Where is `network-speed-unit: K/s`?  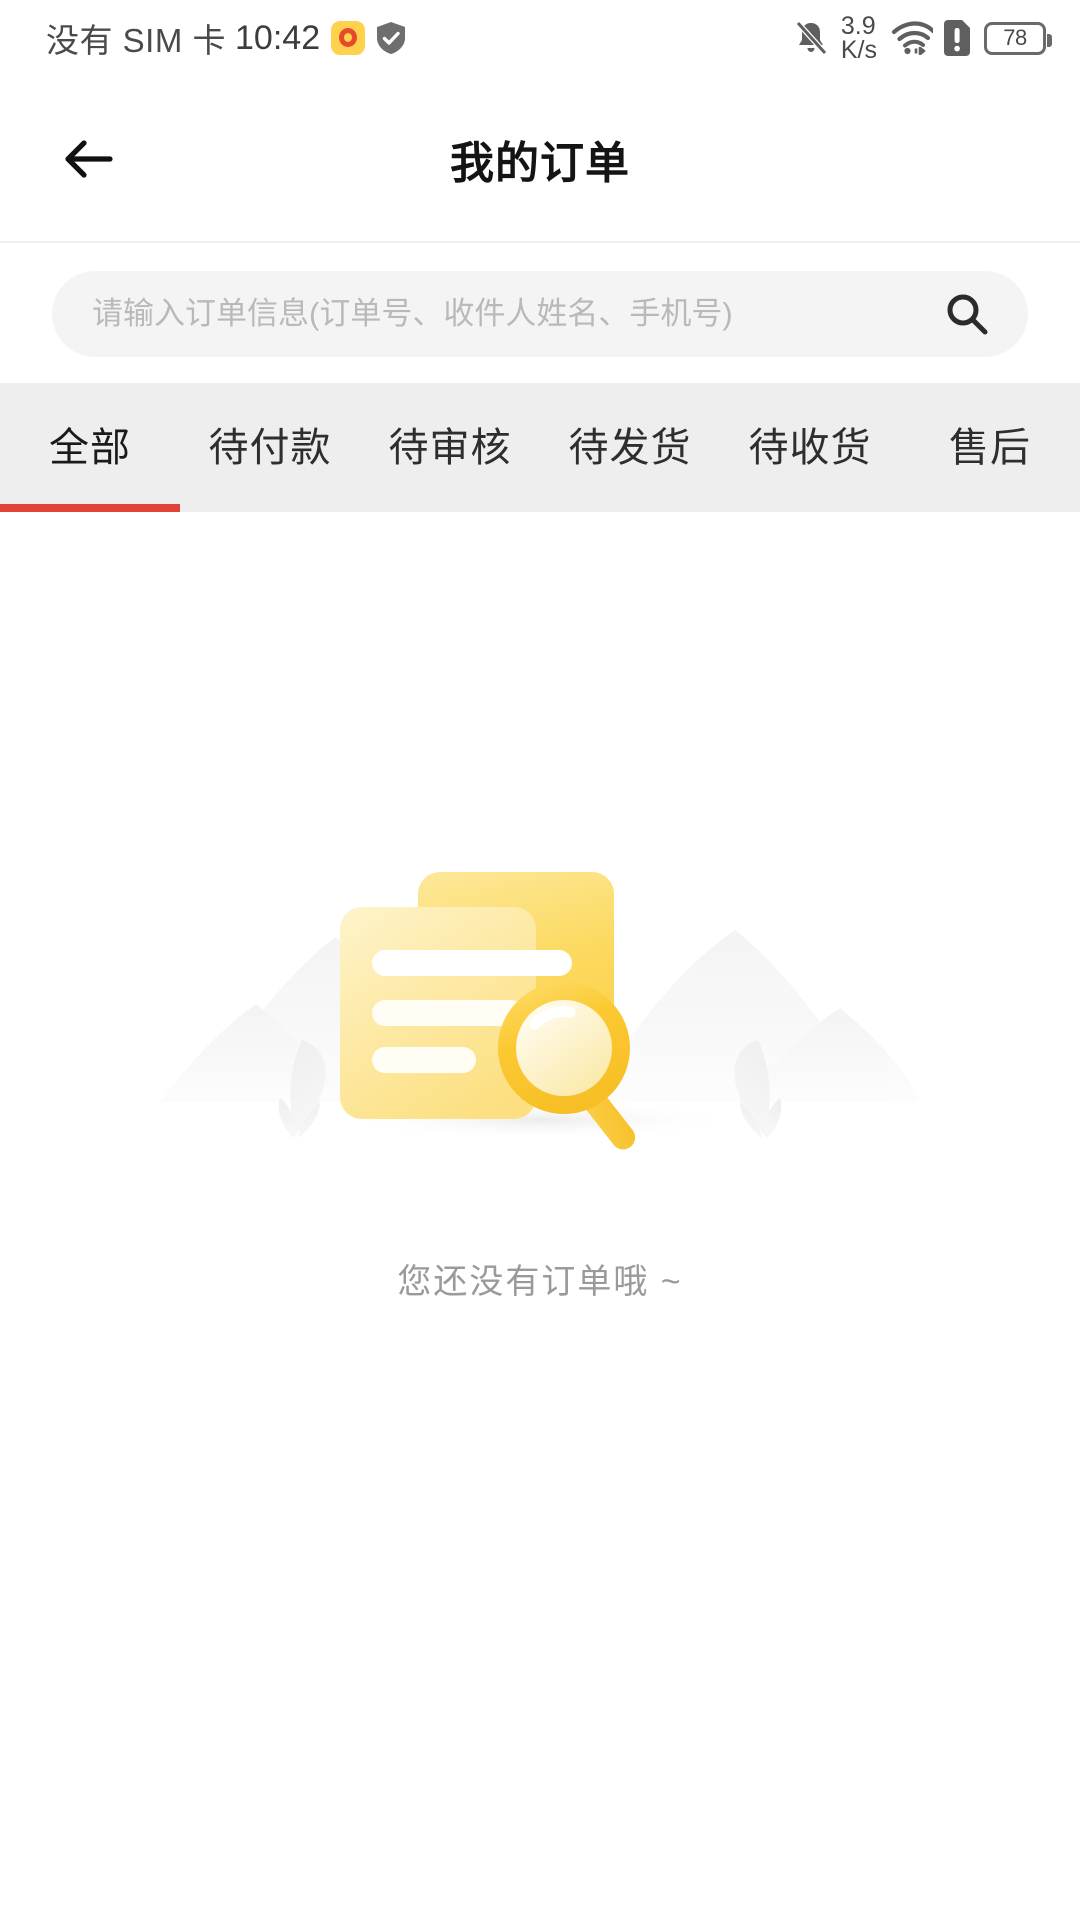
network-speed-unit: K/s is located at coordinates (858, 50).